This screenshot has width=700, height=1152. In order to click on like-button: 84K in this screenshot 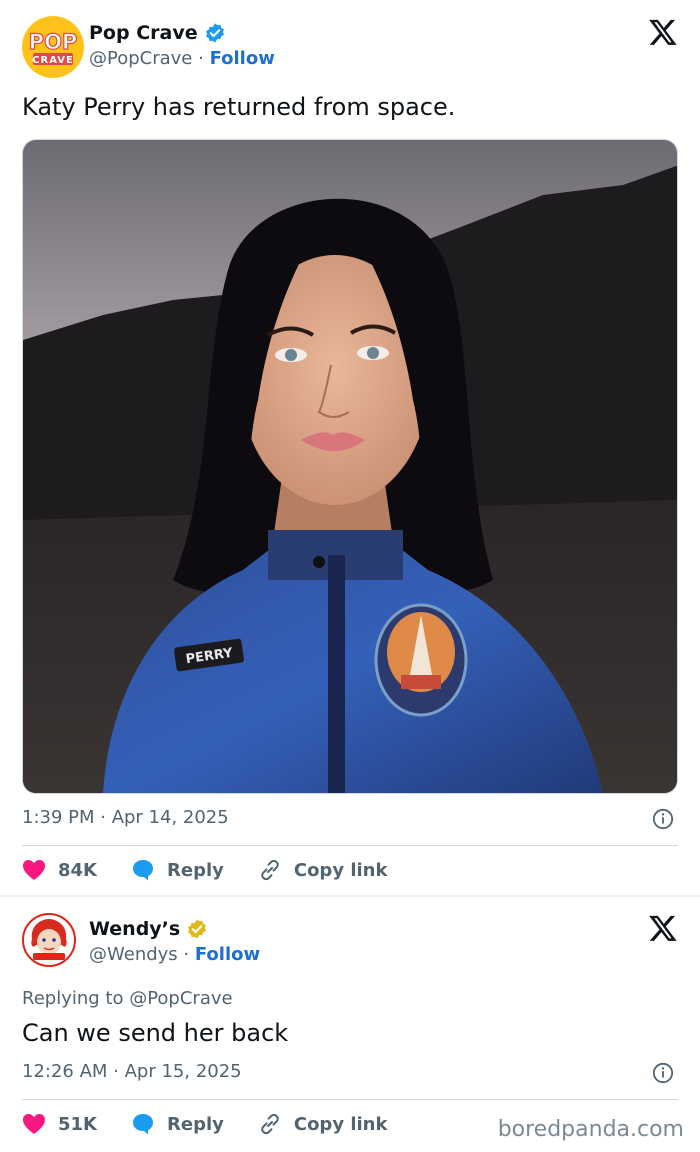, I will do `click(59, 870)`.